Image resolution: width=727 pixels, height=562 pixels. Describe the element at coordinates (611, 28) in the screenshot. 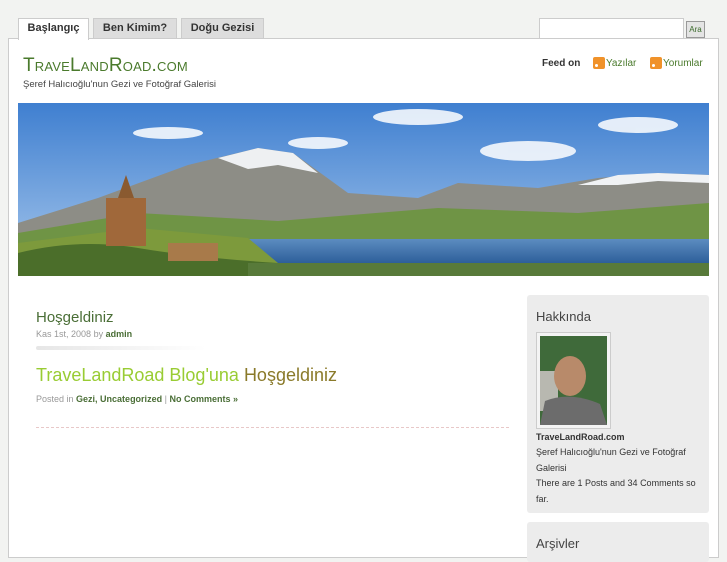

I see `search-input` at that location.